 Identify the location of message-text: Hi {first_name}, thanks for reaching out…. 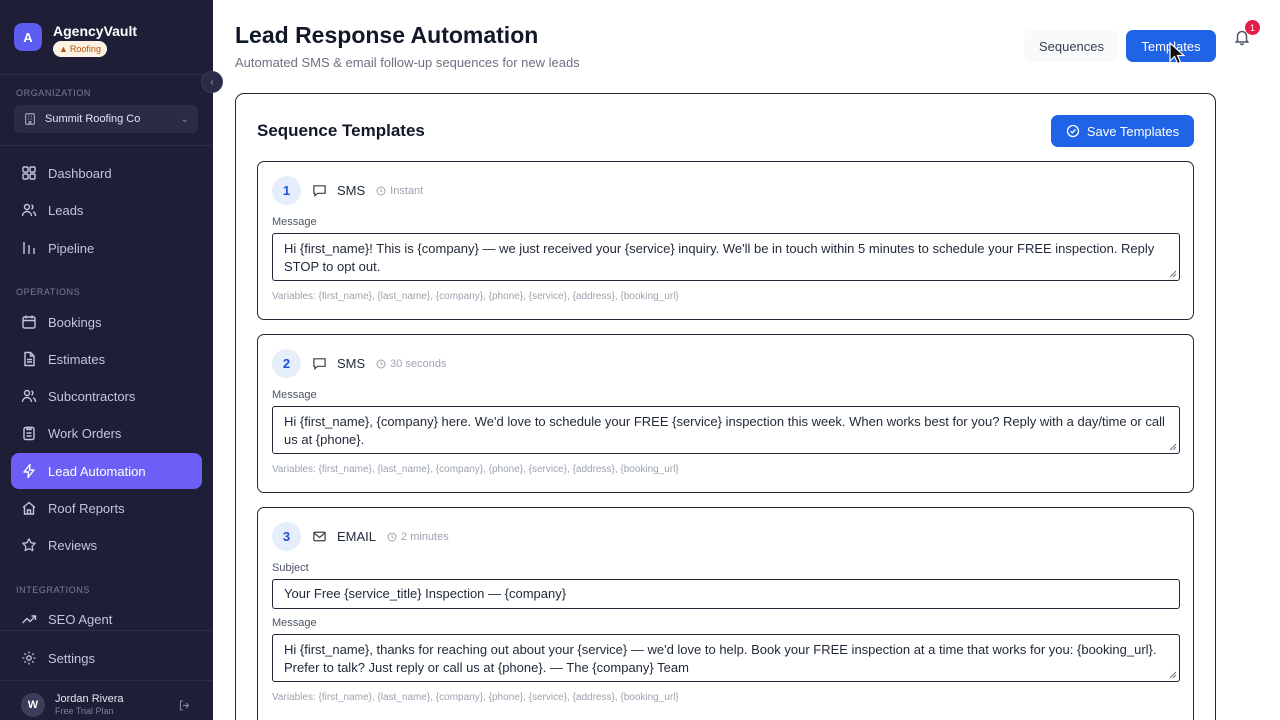
(720, 658).